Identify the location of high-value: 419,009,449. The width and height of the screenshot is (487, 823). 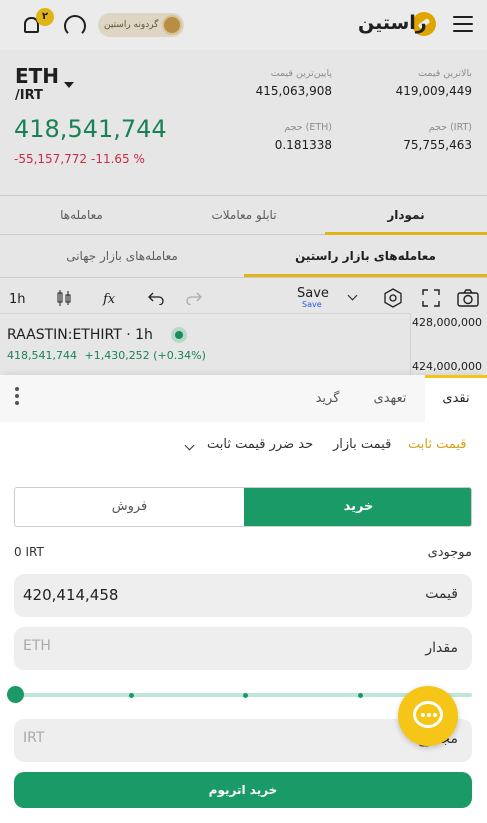
(433, 91).